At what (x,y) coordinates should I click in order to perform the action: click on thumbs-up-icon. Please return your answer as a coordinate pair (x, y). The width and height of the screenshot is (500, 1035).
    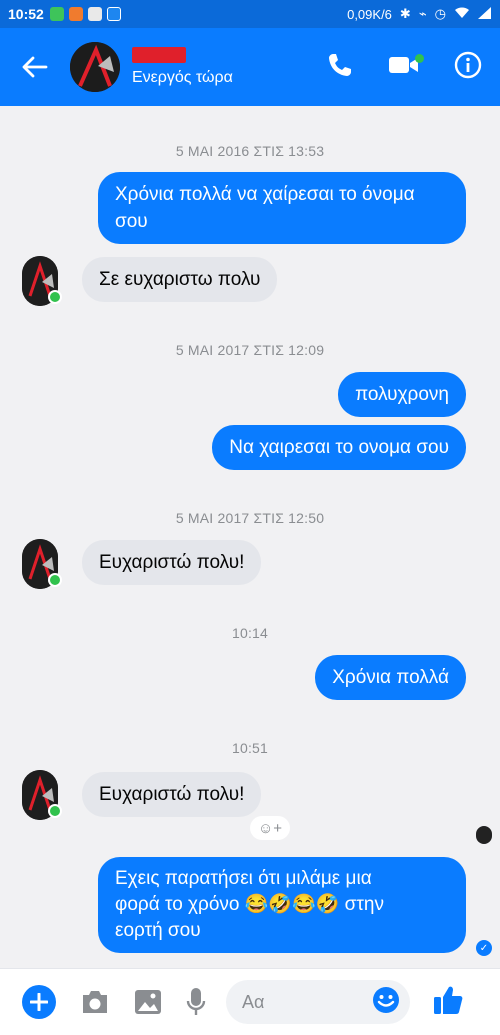
    Looking at the image, I should click on (448, 1000).